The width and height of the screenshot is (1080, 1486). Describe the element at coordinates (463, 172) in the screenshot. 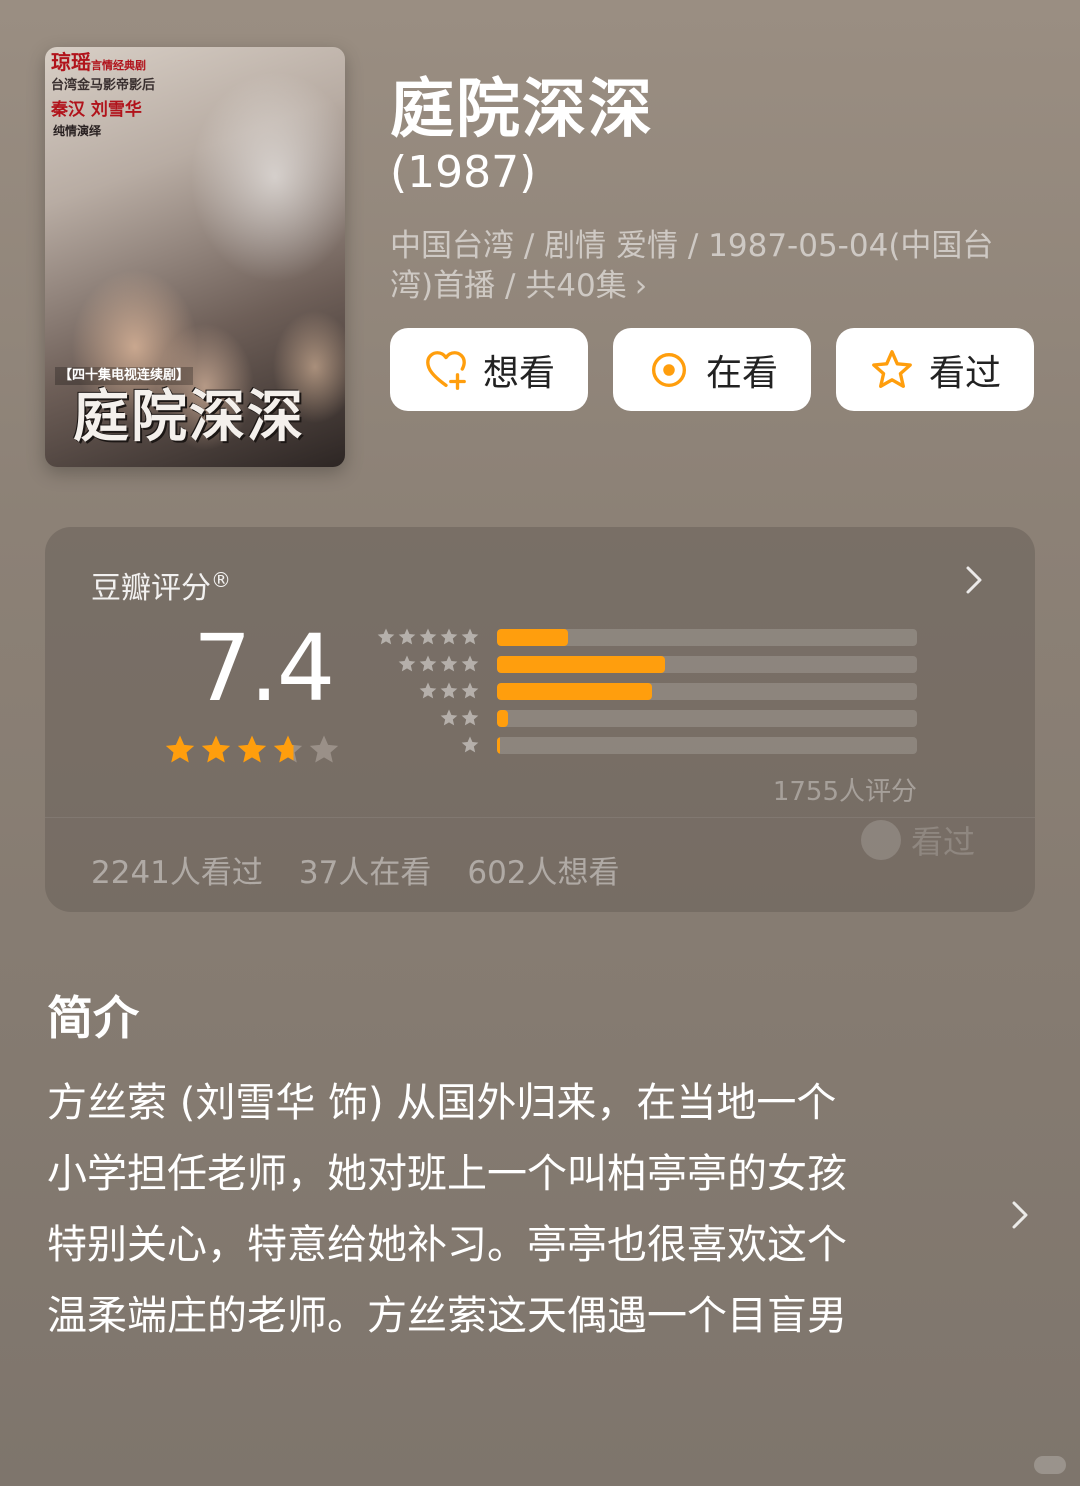

I see `show-year: (1987)` at that location.